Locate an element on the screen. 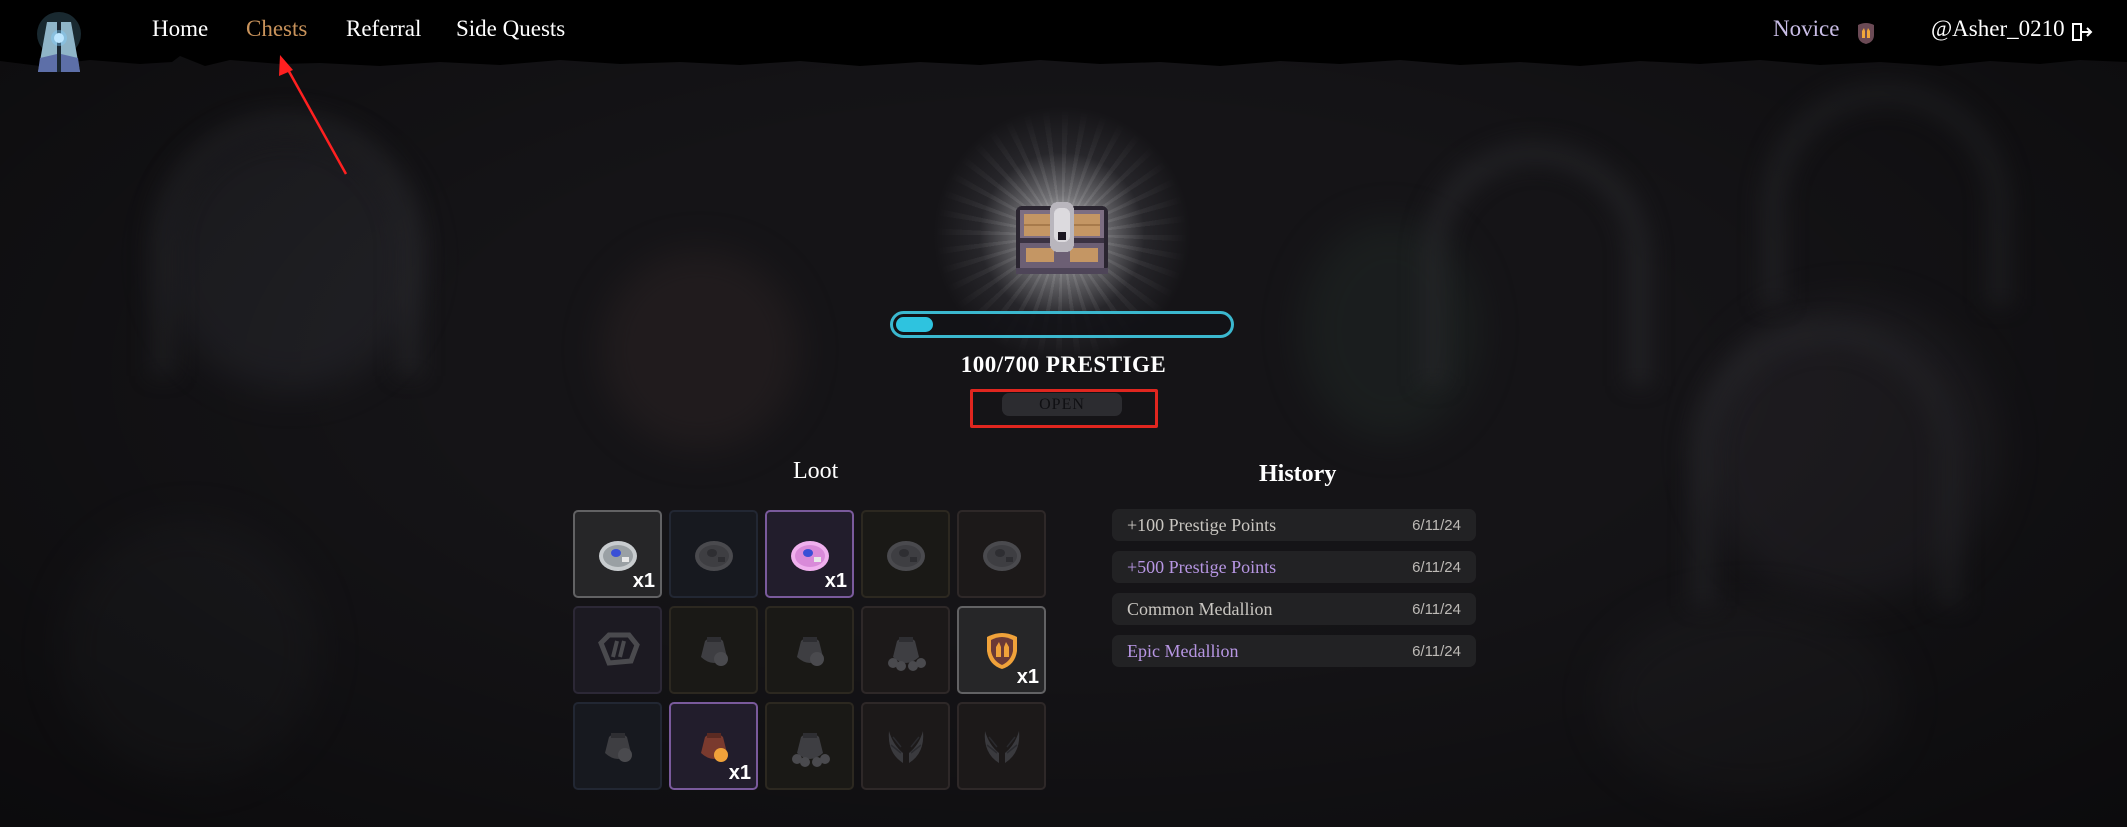 The width and height of the screenshot is (2127, 827). open-chest-button: OPEN is located at coordinates (1062, 404).